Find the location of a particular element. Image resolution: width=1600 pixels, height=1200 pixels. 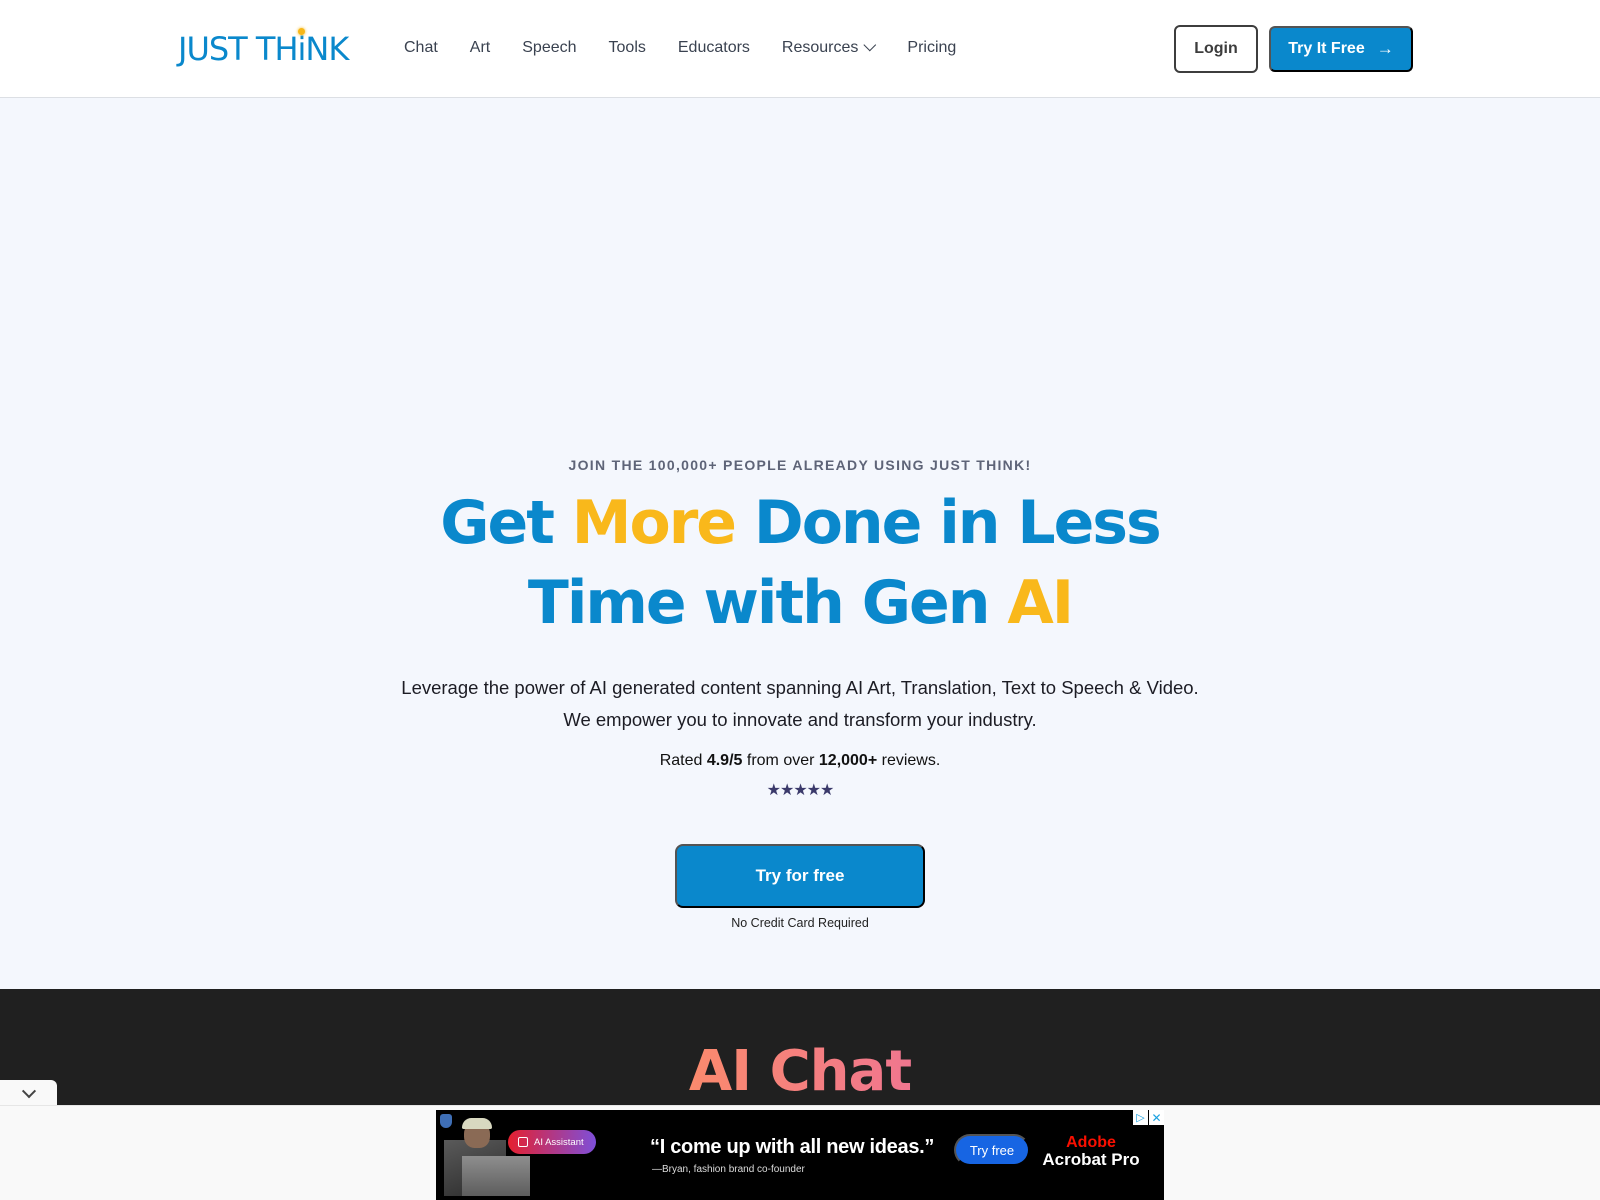

star-rating-icon: ★★★★★ is located at coordinates (800, 790).